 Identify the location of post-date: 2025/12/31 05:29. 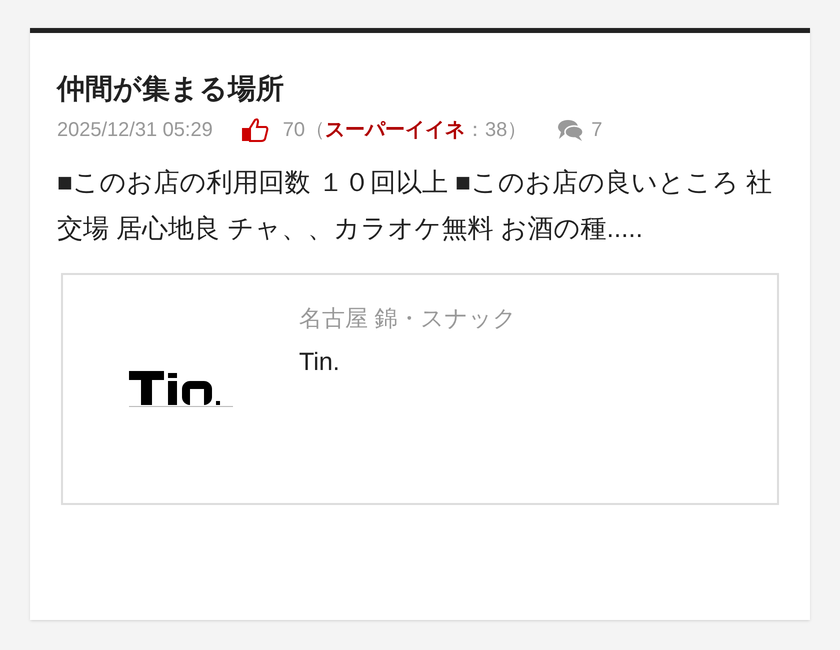
(135, 130).